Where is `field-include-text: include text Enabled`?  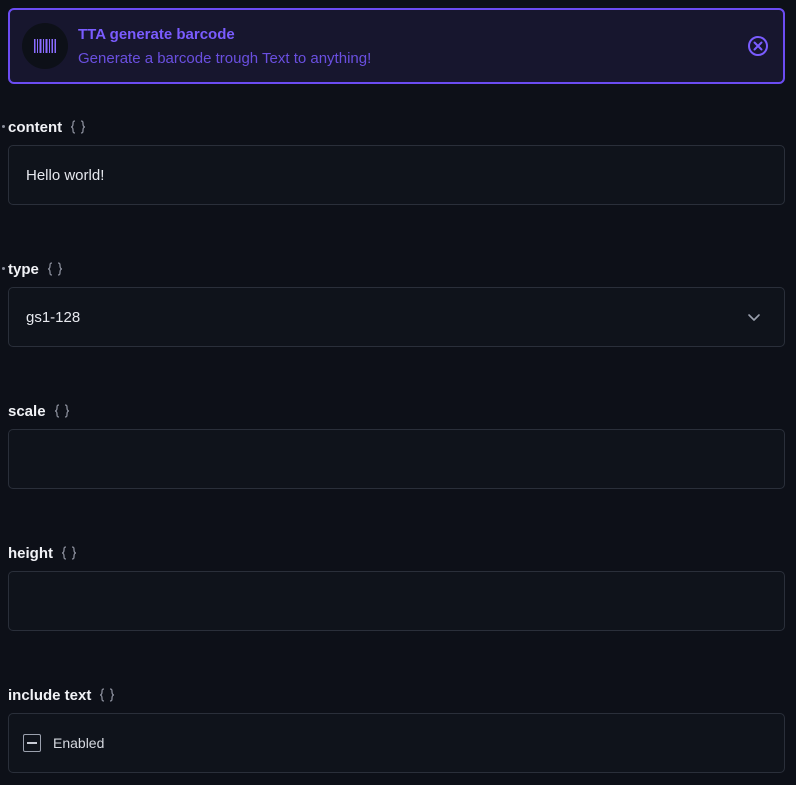 field-include-text: include text Enabled is located at coordinates (398, 730).